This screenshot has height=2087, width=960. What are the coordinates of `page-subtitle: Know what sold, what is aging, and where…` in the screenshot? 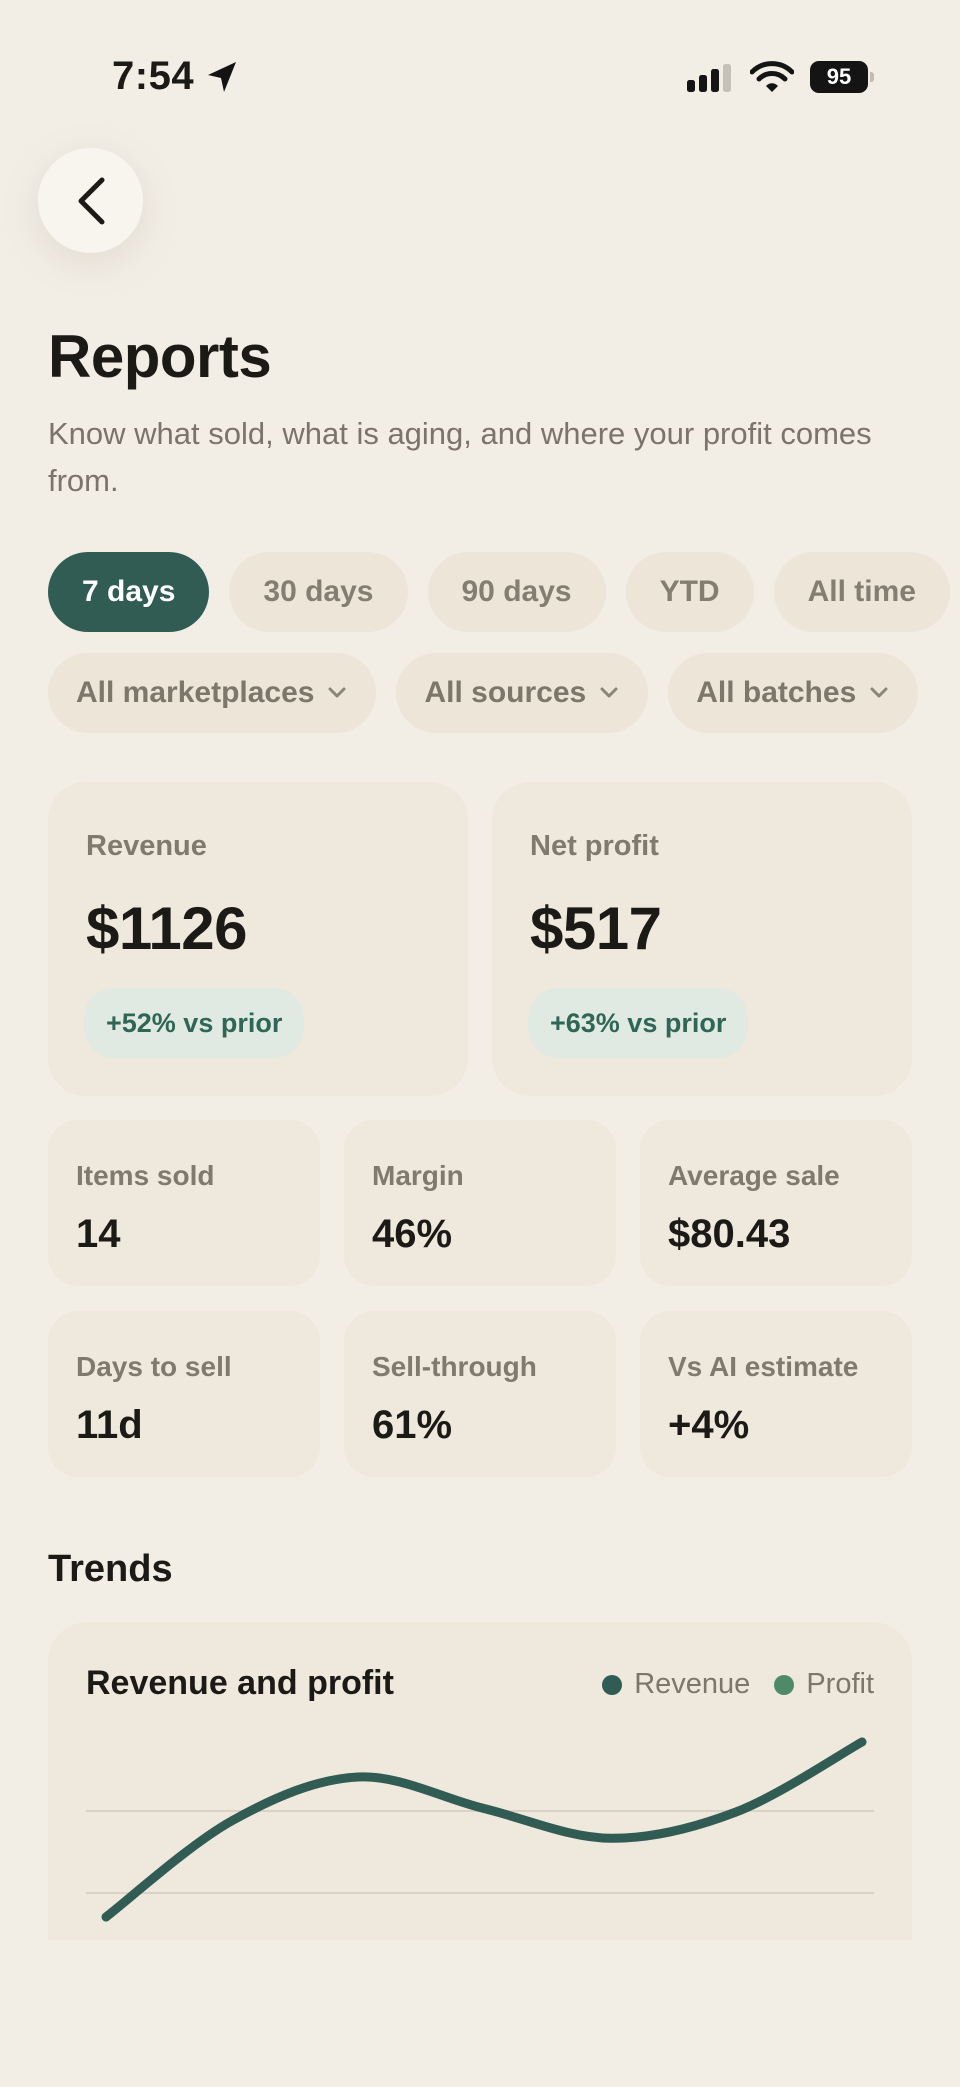 It's located at (460, 457).